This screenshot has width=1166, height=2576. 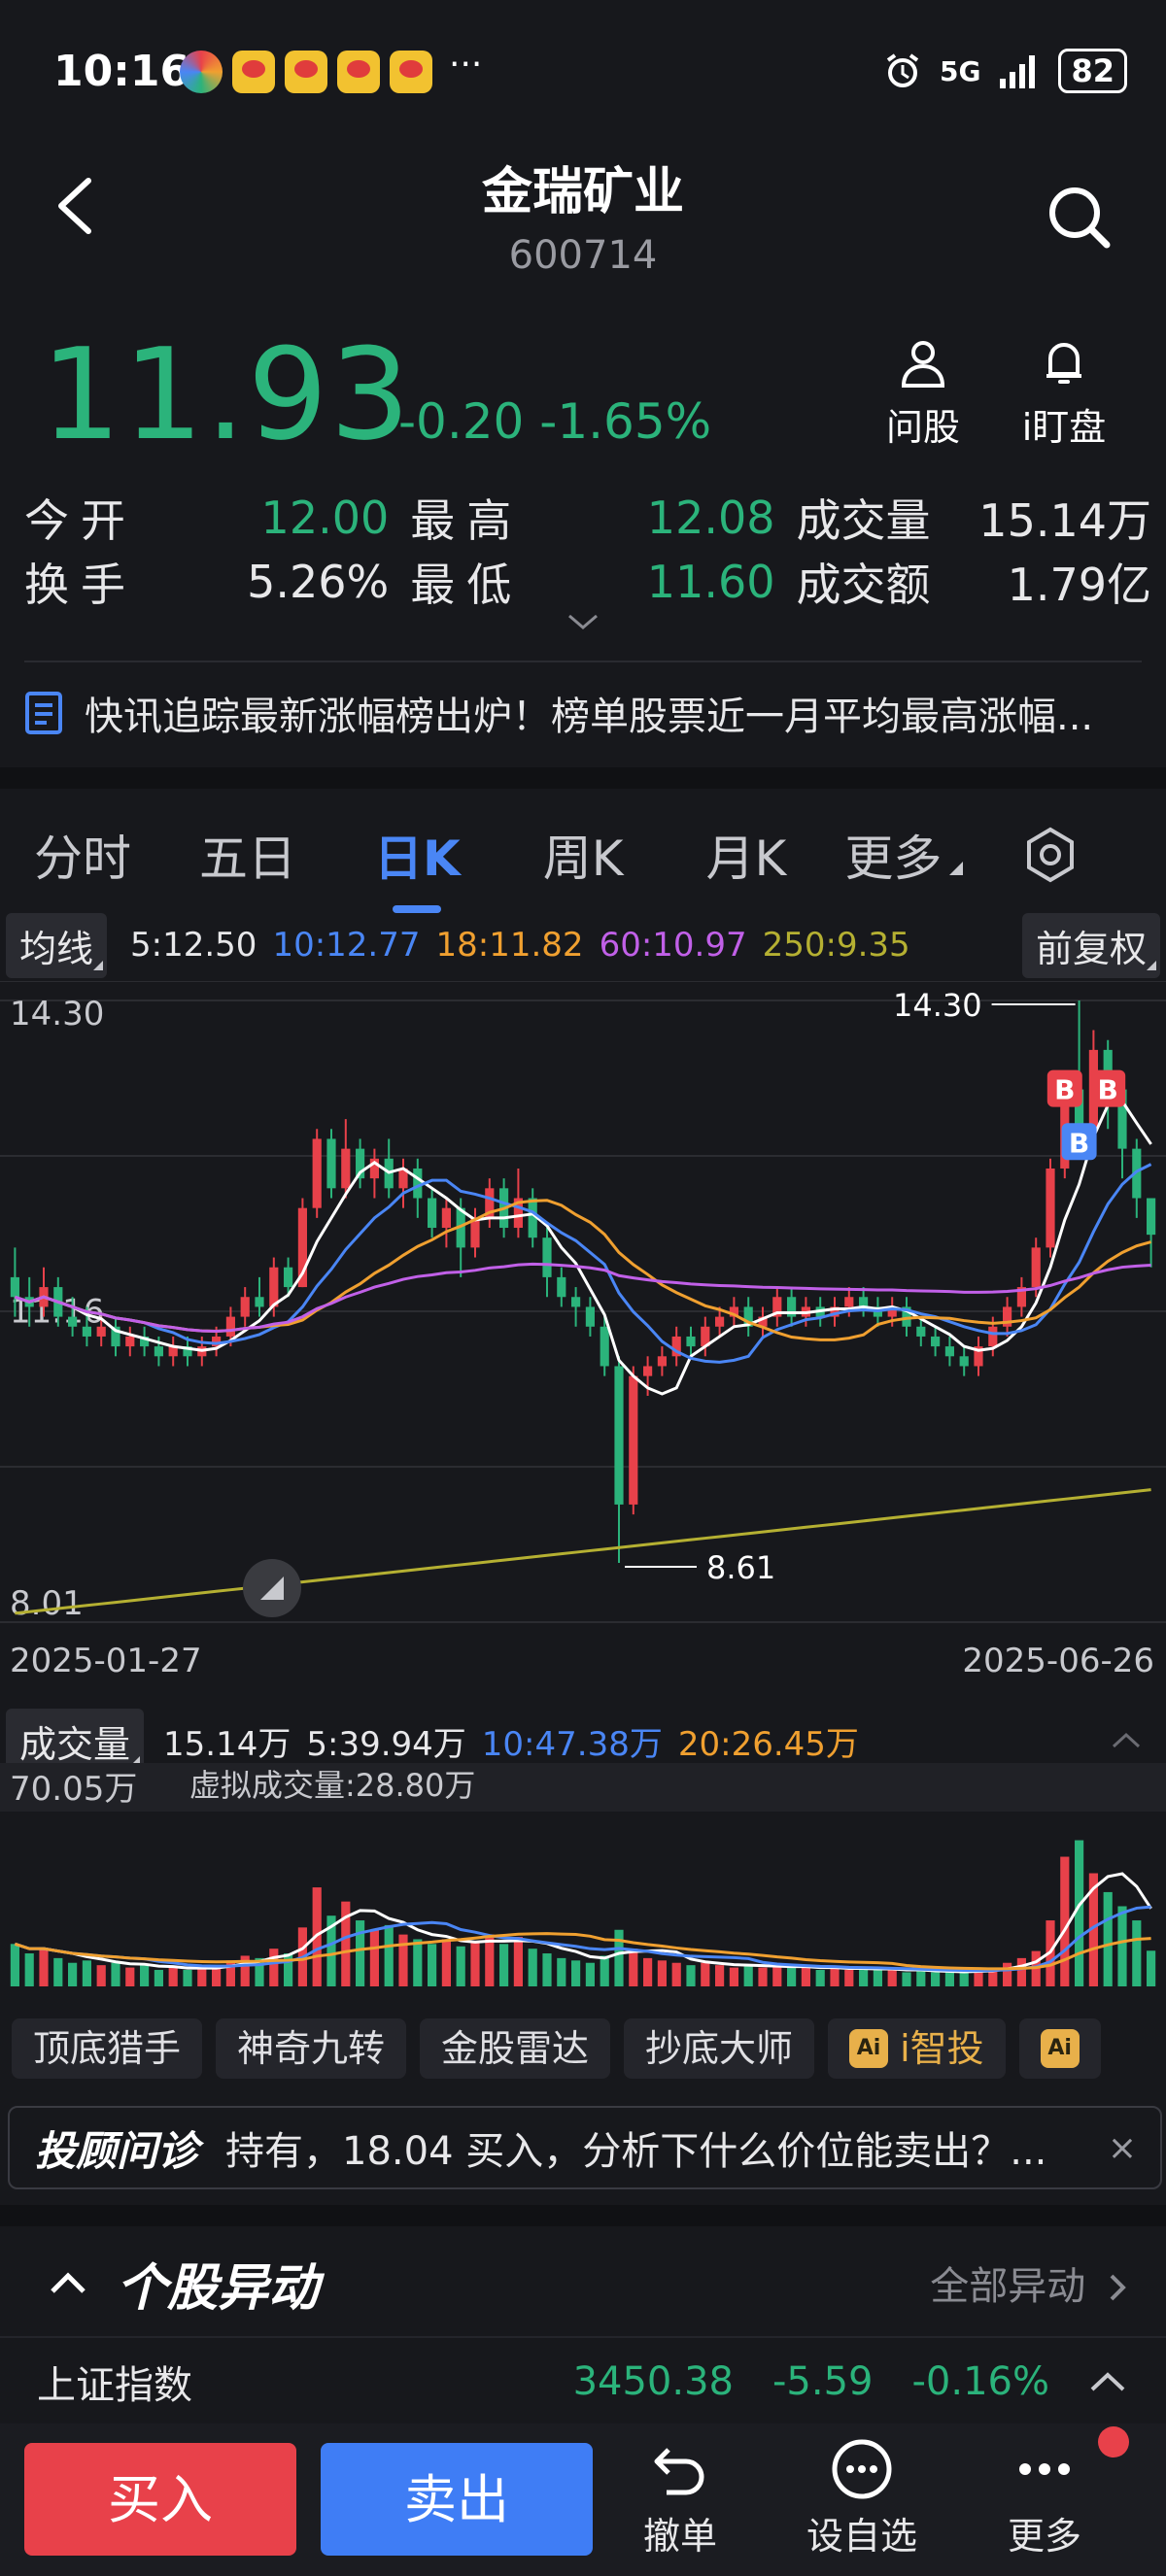 What do you see at coordinates (710, 582) in the screenshot?
I see `low-value: 11.60` at bounding box center [710, 582].